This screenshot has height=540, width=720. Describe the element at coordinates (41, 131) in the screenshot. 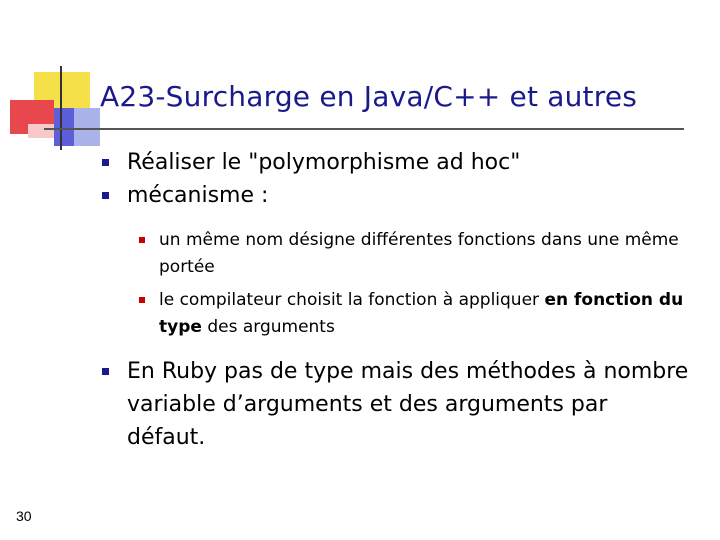

I see `deco-pink-fade` at that location.